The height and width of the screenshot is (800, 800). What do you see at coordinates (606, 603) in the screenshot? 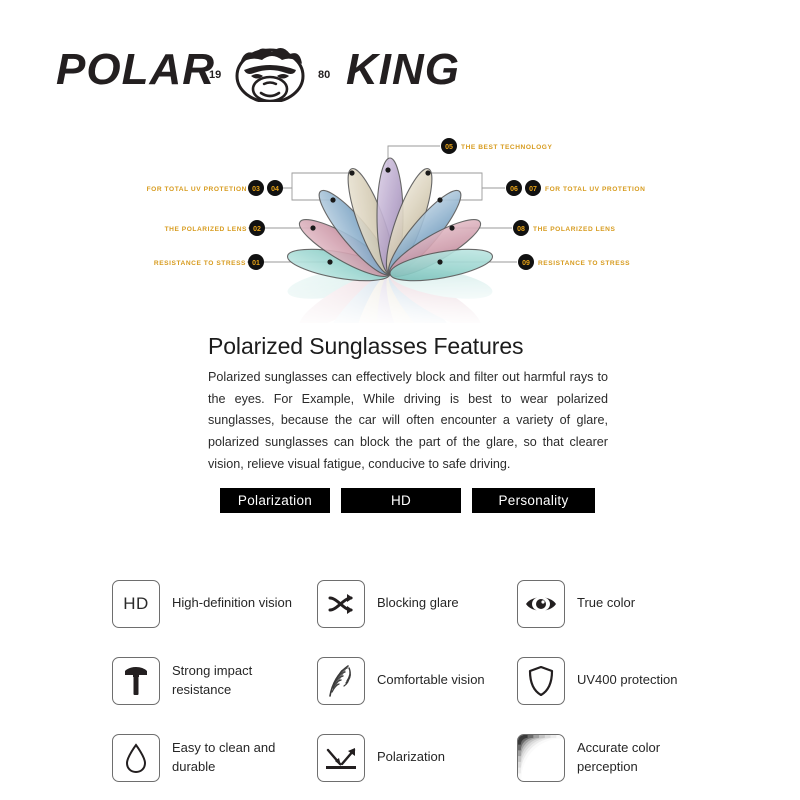
I see `feature-label: True color` at bounding box center [606, 603].